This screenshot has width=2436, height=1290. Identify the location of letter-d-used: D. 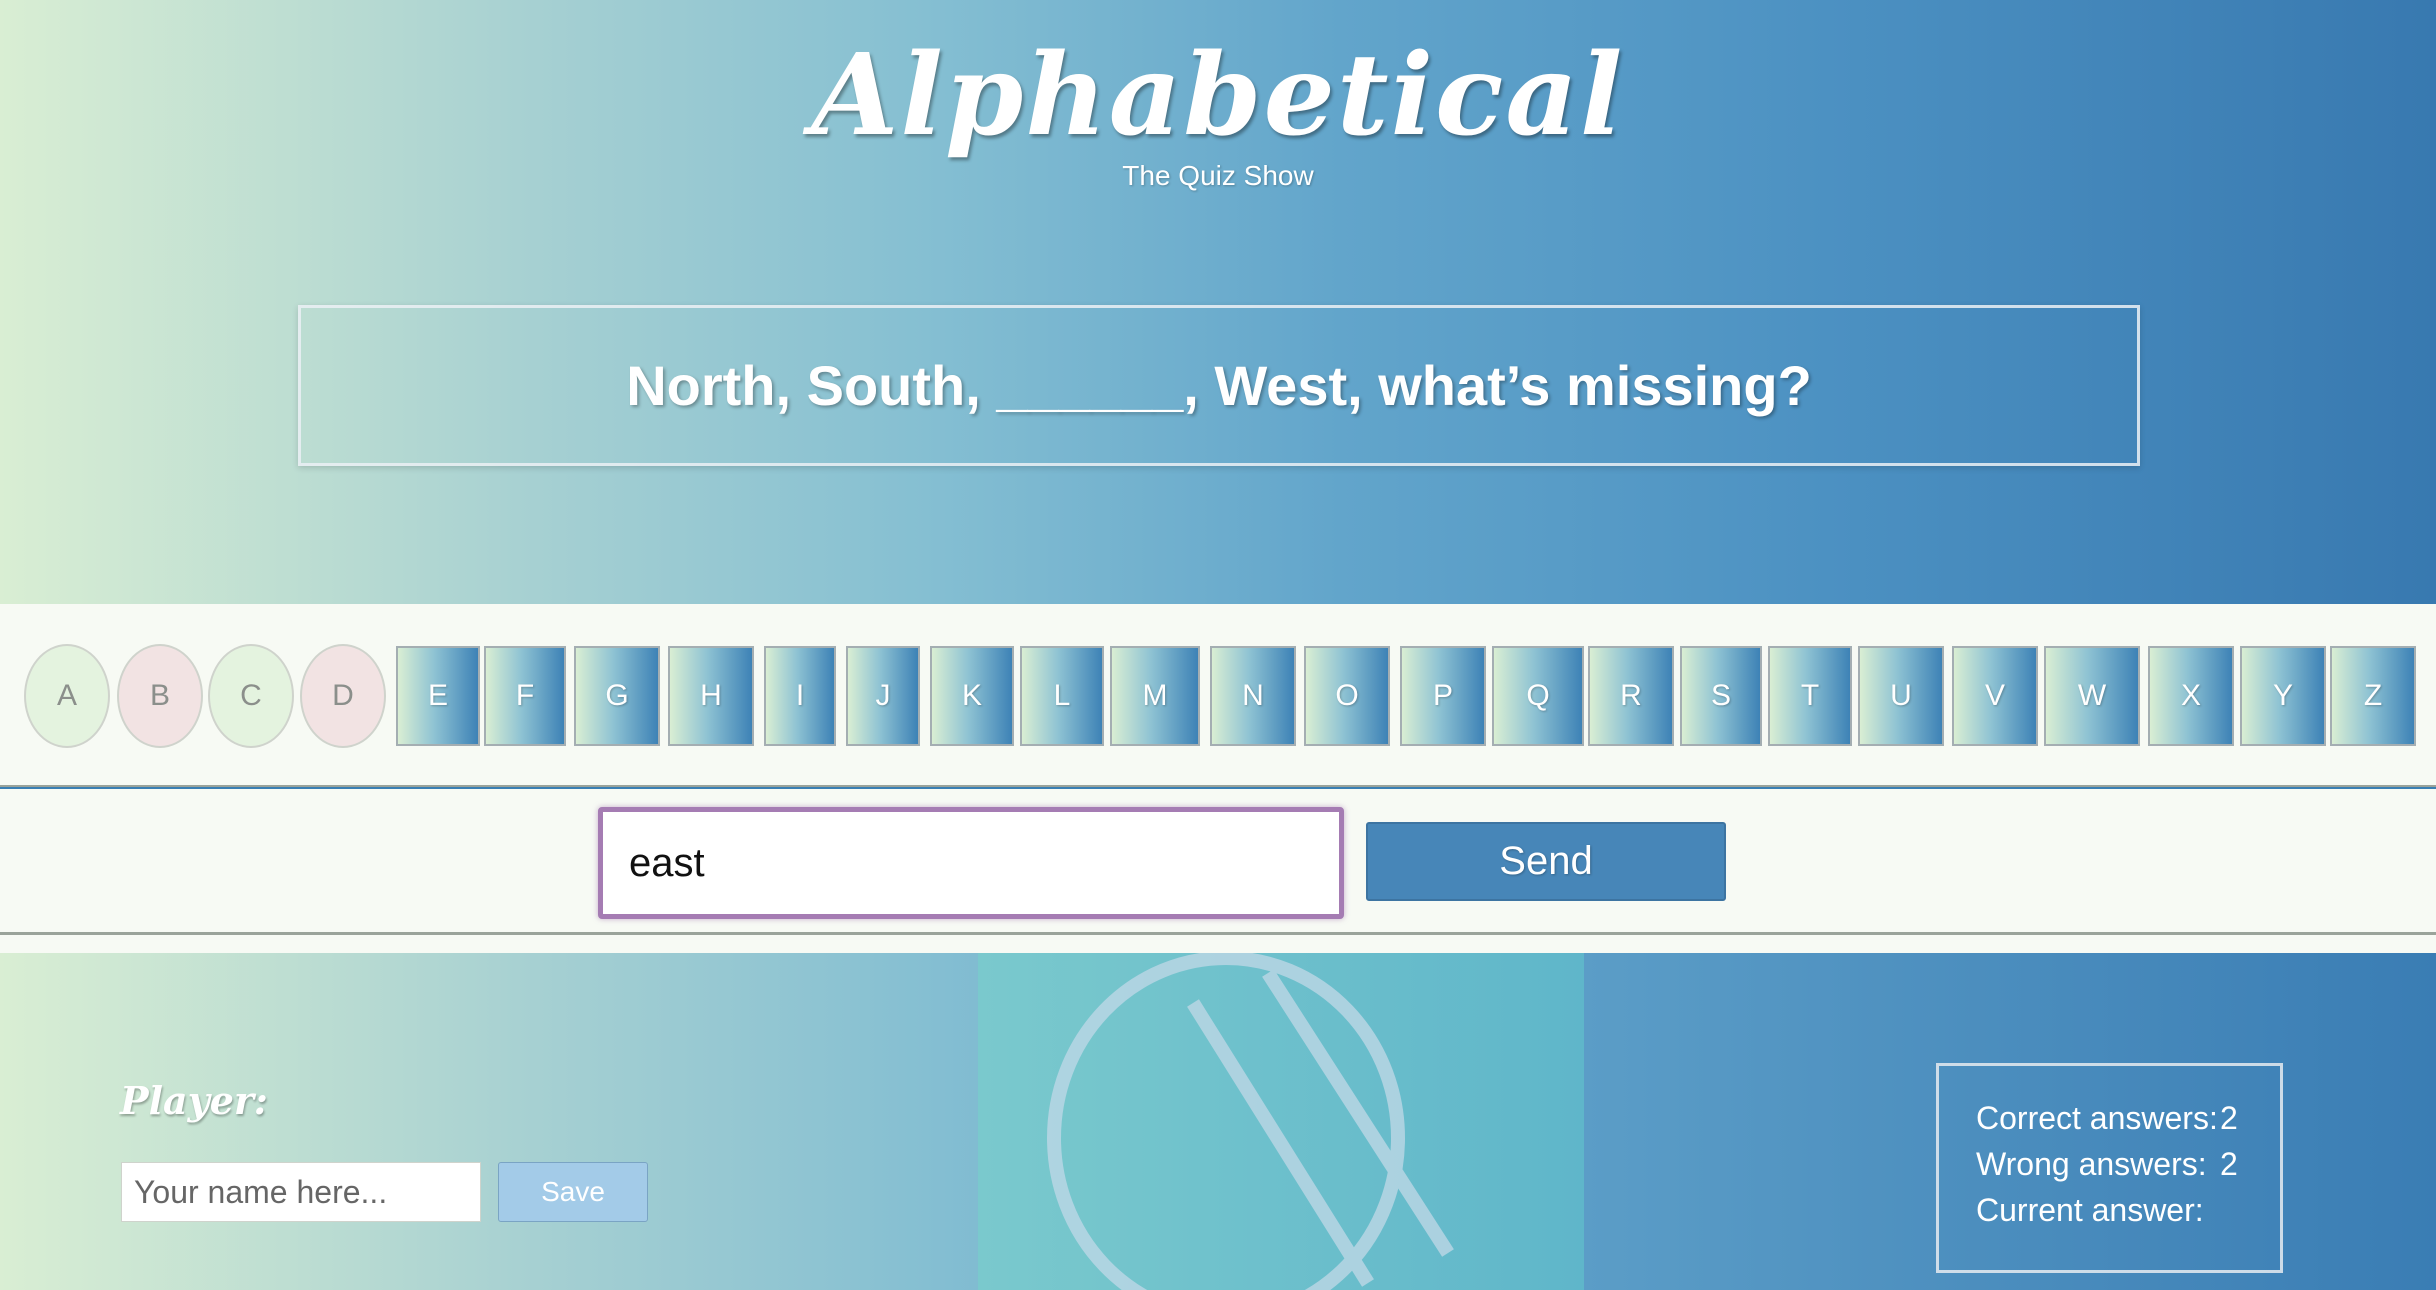
(343, 696).